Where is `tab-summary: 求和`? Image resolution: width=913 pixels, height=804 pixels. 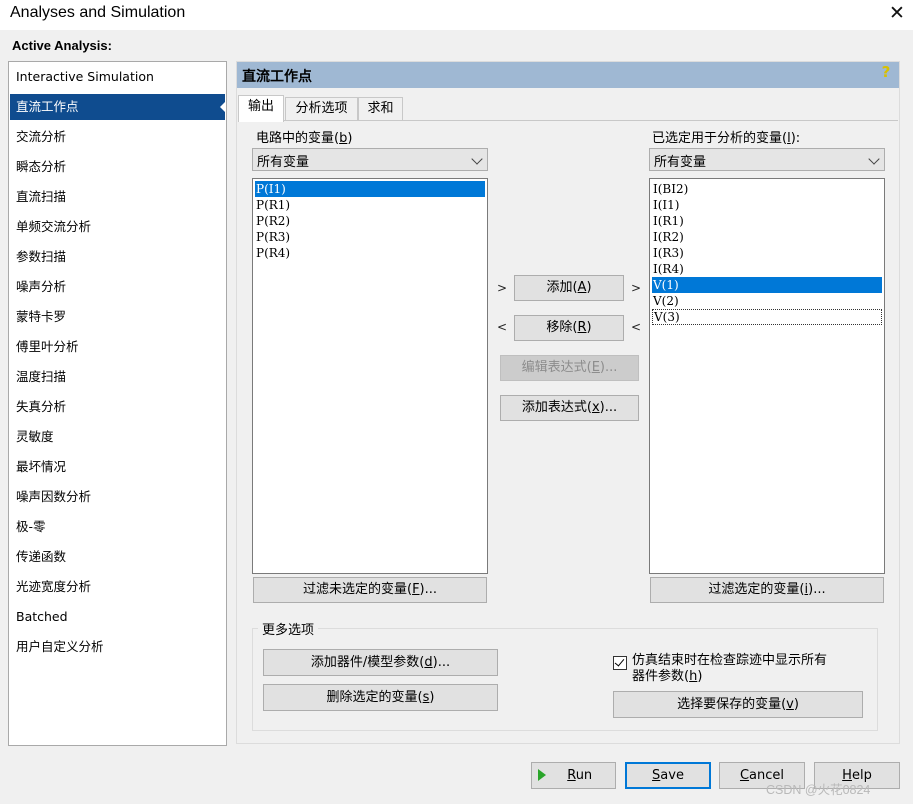 tab-summary: 求和 is located at coordinates (380, 109).